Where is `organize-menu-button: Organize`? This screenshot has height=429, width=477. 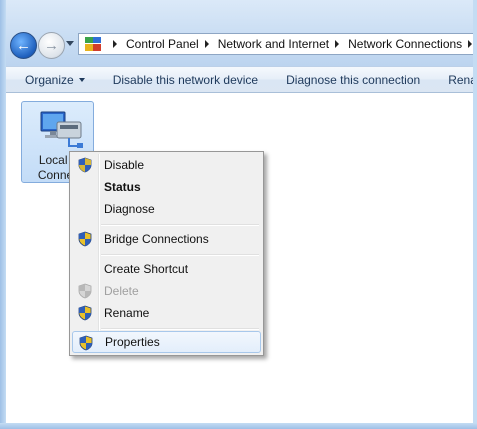 organize-menu-button: Organize is located at coordinates (52, 80).